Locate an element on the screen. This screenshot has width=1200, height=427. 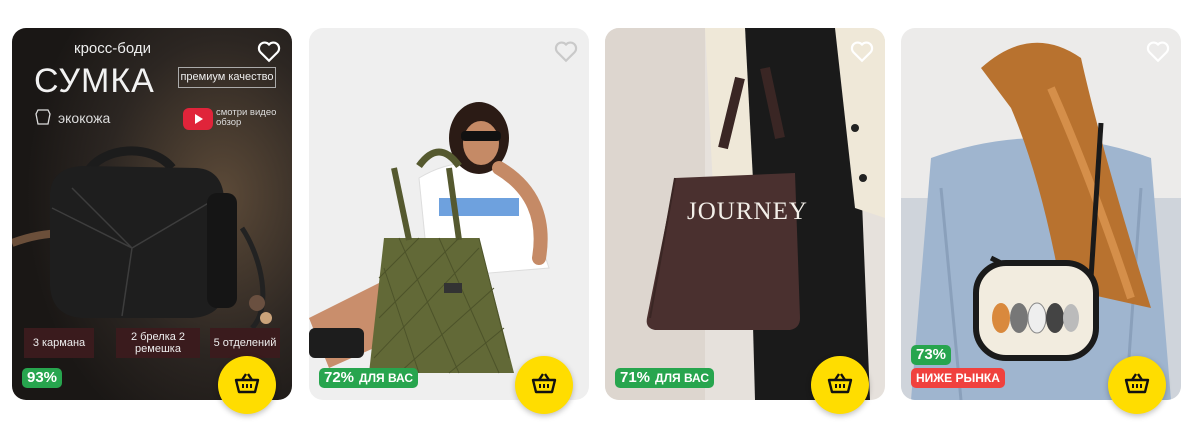
badge-group: 72% ДЛЯ ВАС is located at coordinates (369, 378).